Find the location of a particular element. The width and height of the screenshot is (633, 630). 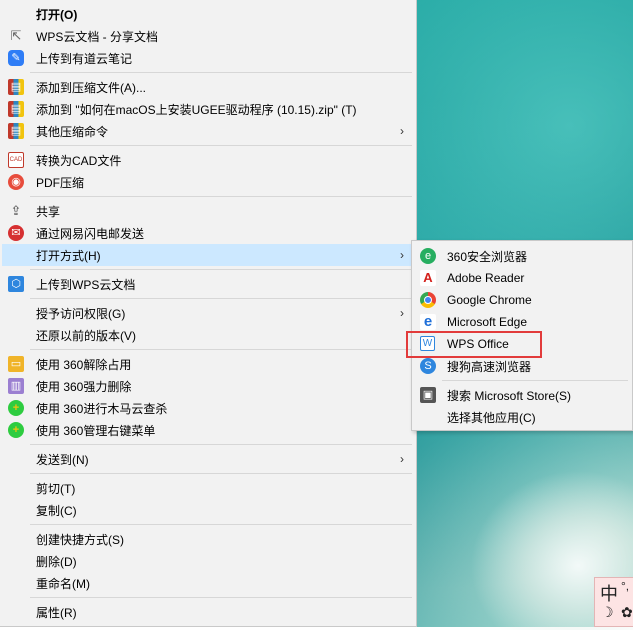

menu-item-label: 使用 360强力删除 is located at coordinates (84, 386).